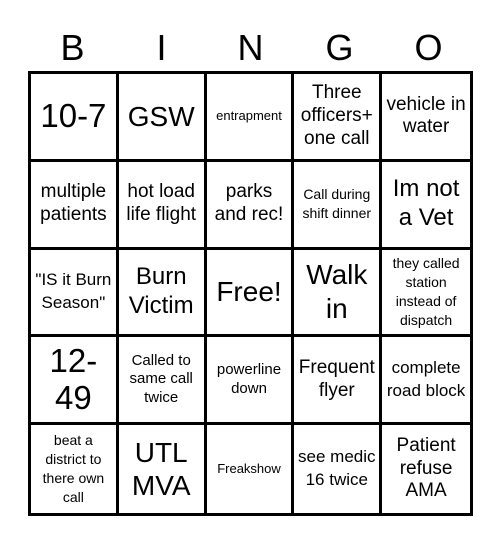 The image size is (501, 544). Describe the element at coordinates (426, 381) in the screenshot. I see `bingo-cell: complete road block` at that location.